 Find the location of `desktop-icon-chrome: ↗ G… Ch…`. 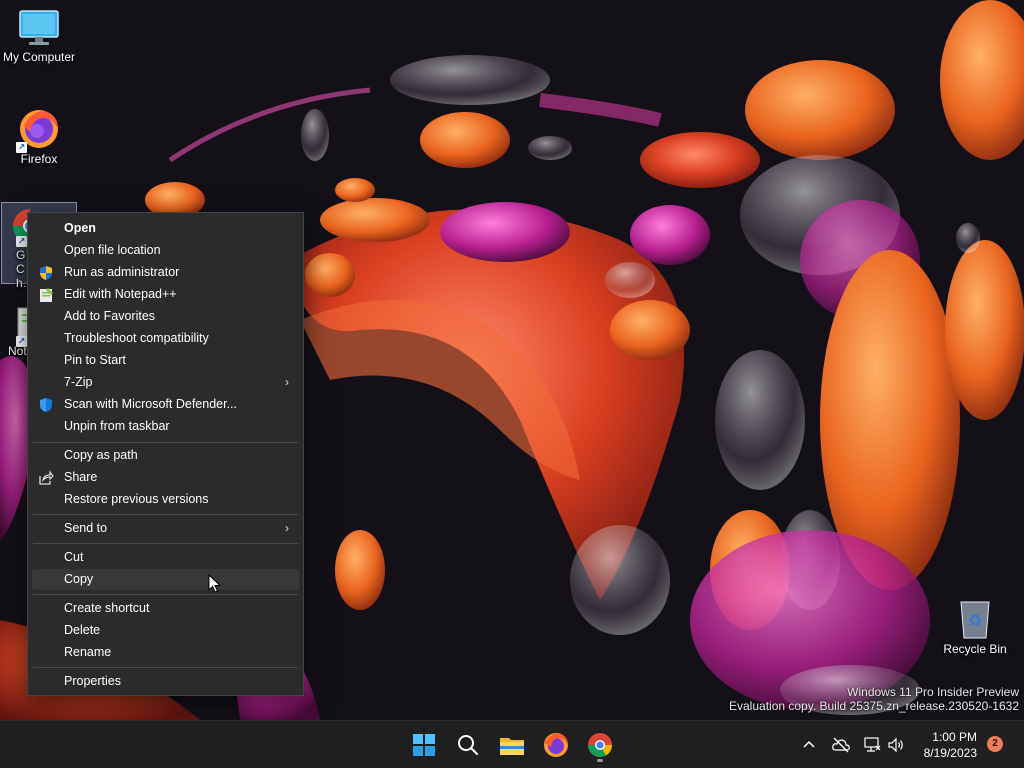

desktop-icon-chrome: ↗ G… Ch… is located at coordinates (15, 248).